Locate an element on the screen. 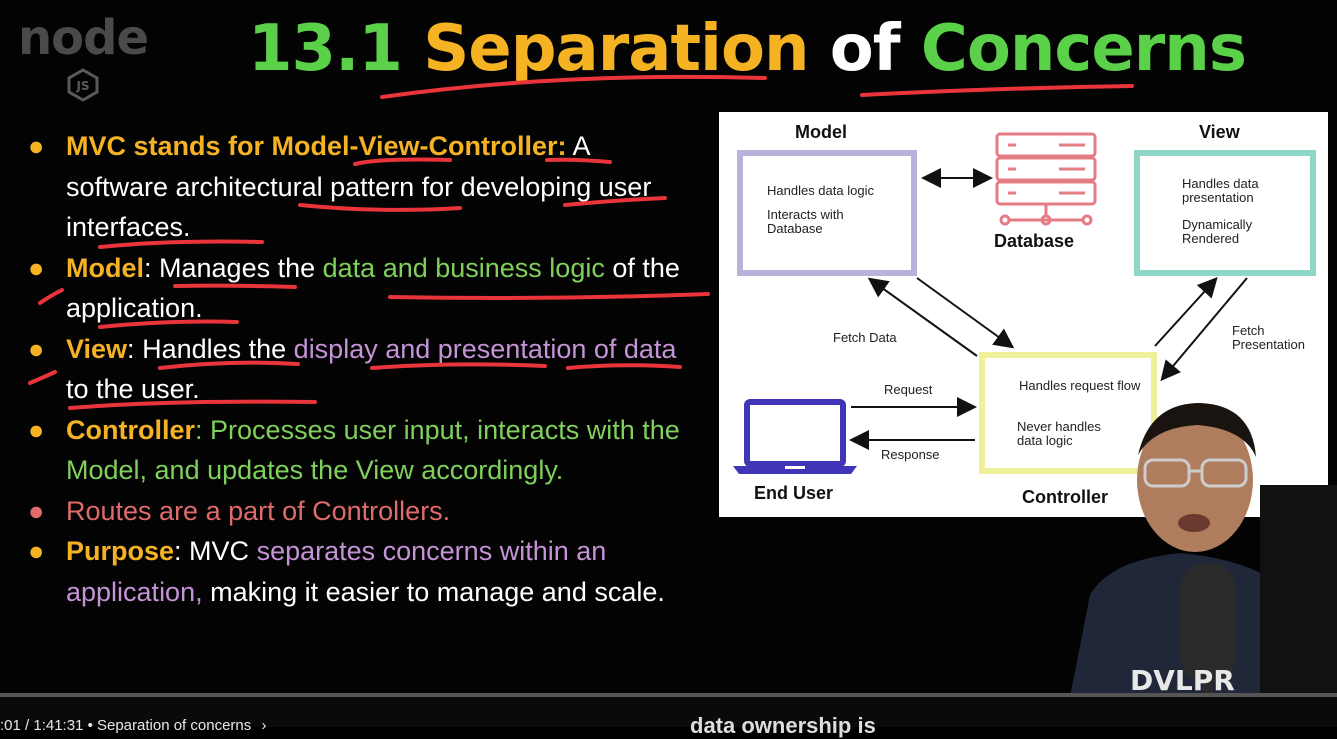 The image size is (1337, 739). model-text1: Handles data logic is located at coordinates (820, 190).